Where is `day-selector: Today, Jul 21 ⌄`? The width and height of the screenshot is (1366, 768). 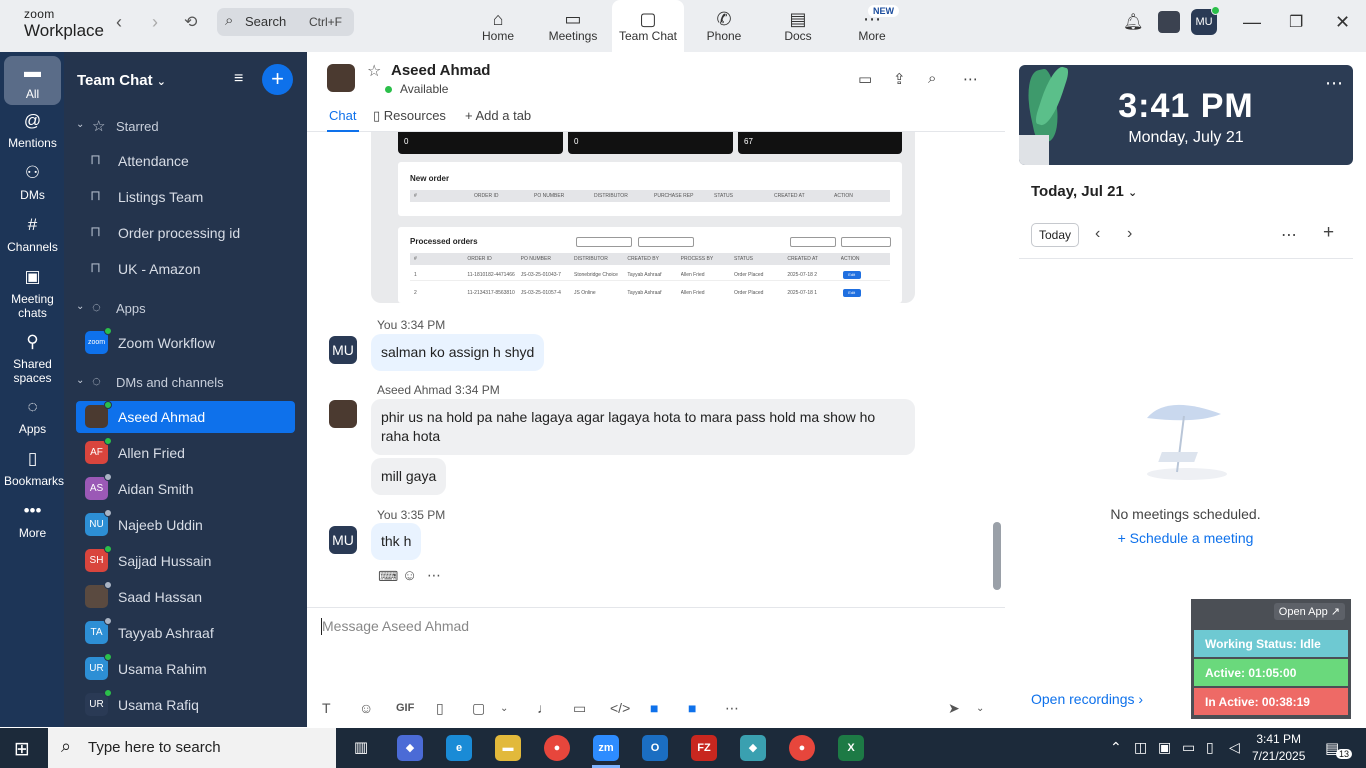
day-selector: Today, Jul 21 ⌄ is located at coordinates (1084, 191).